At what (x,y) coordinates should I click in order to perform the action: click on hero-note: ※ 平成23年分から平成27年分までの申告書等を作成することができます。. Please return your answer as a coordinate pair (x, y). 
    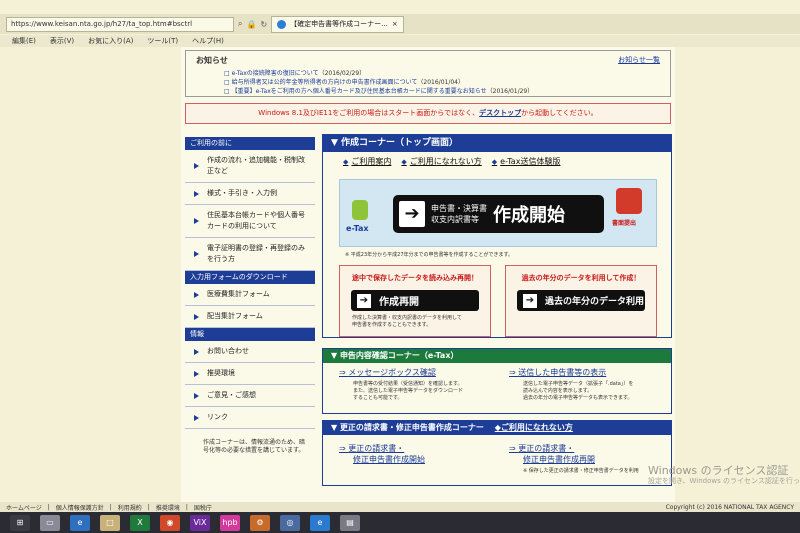
    Looking at the image, I should click on (429, 255).